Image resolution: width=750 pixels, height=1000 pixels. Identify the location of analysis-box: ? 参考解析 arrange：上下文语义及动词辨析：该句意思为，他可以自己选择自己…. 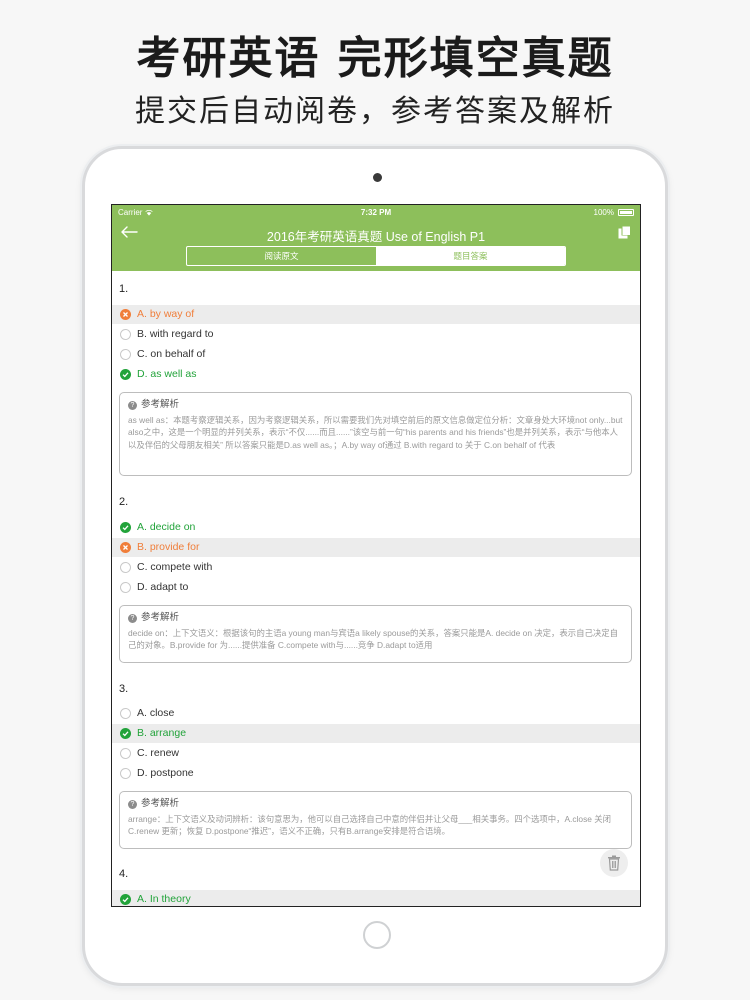
(375, 820).